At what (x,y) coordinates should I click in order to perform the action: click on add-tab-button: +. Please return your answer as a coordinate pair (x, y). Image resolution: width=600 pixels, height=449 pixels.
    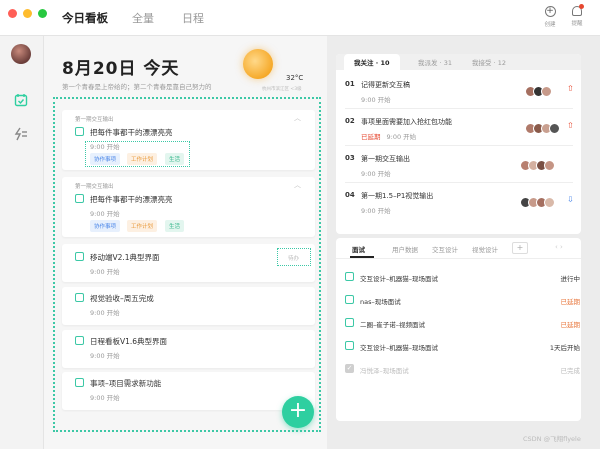
    Looking at the image, I should click on (520, 248).